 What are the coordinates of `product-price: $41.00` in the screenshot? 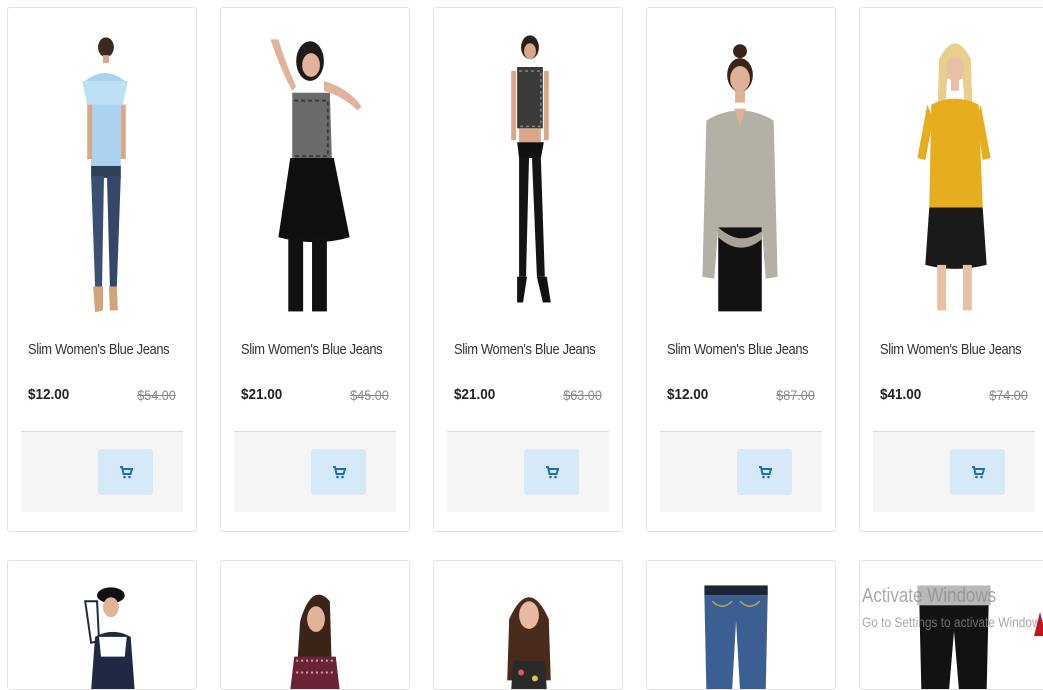 It's located at (901, 394).